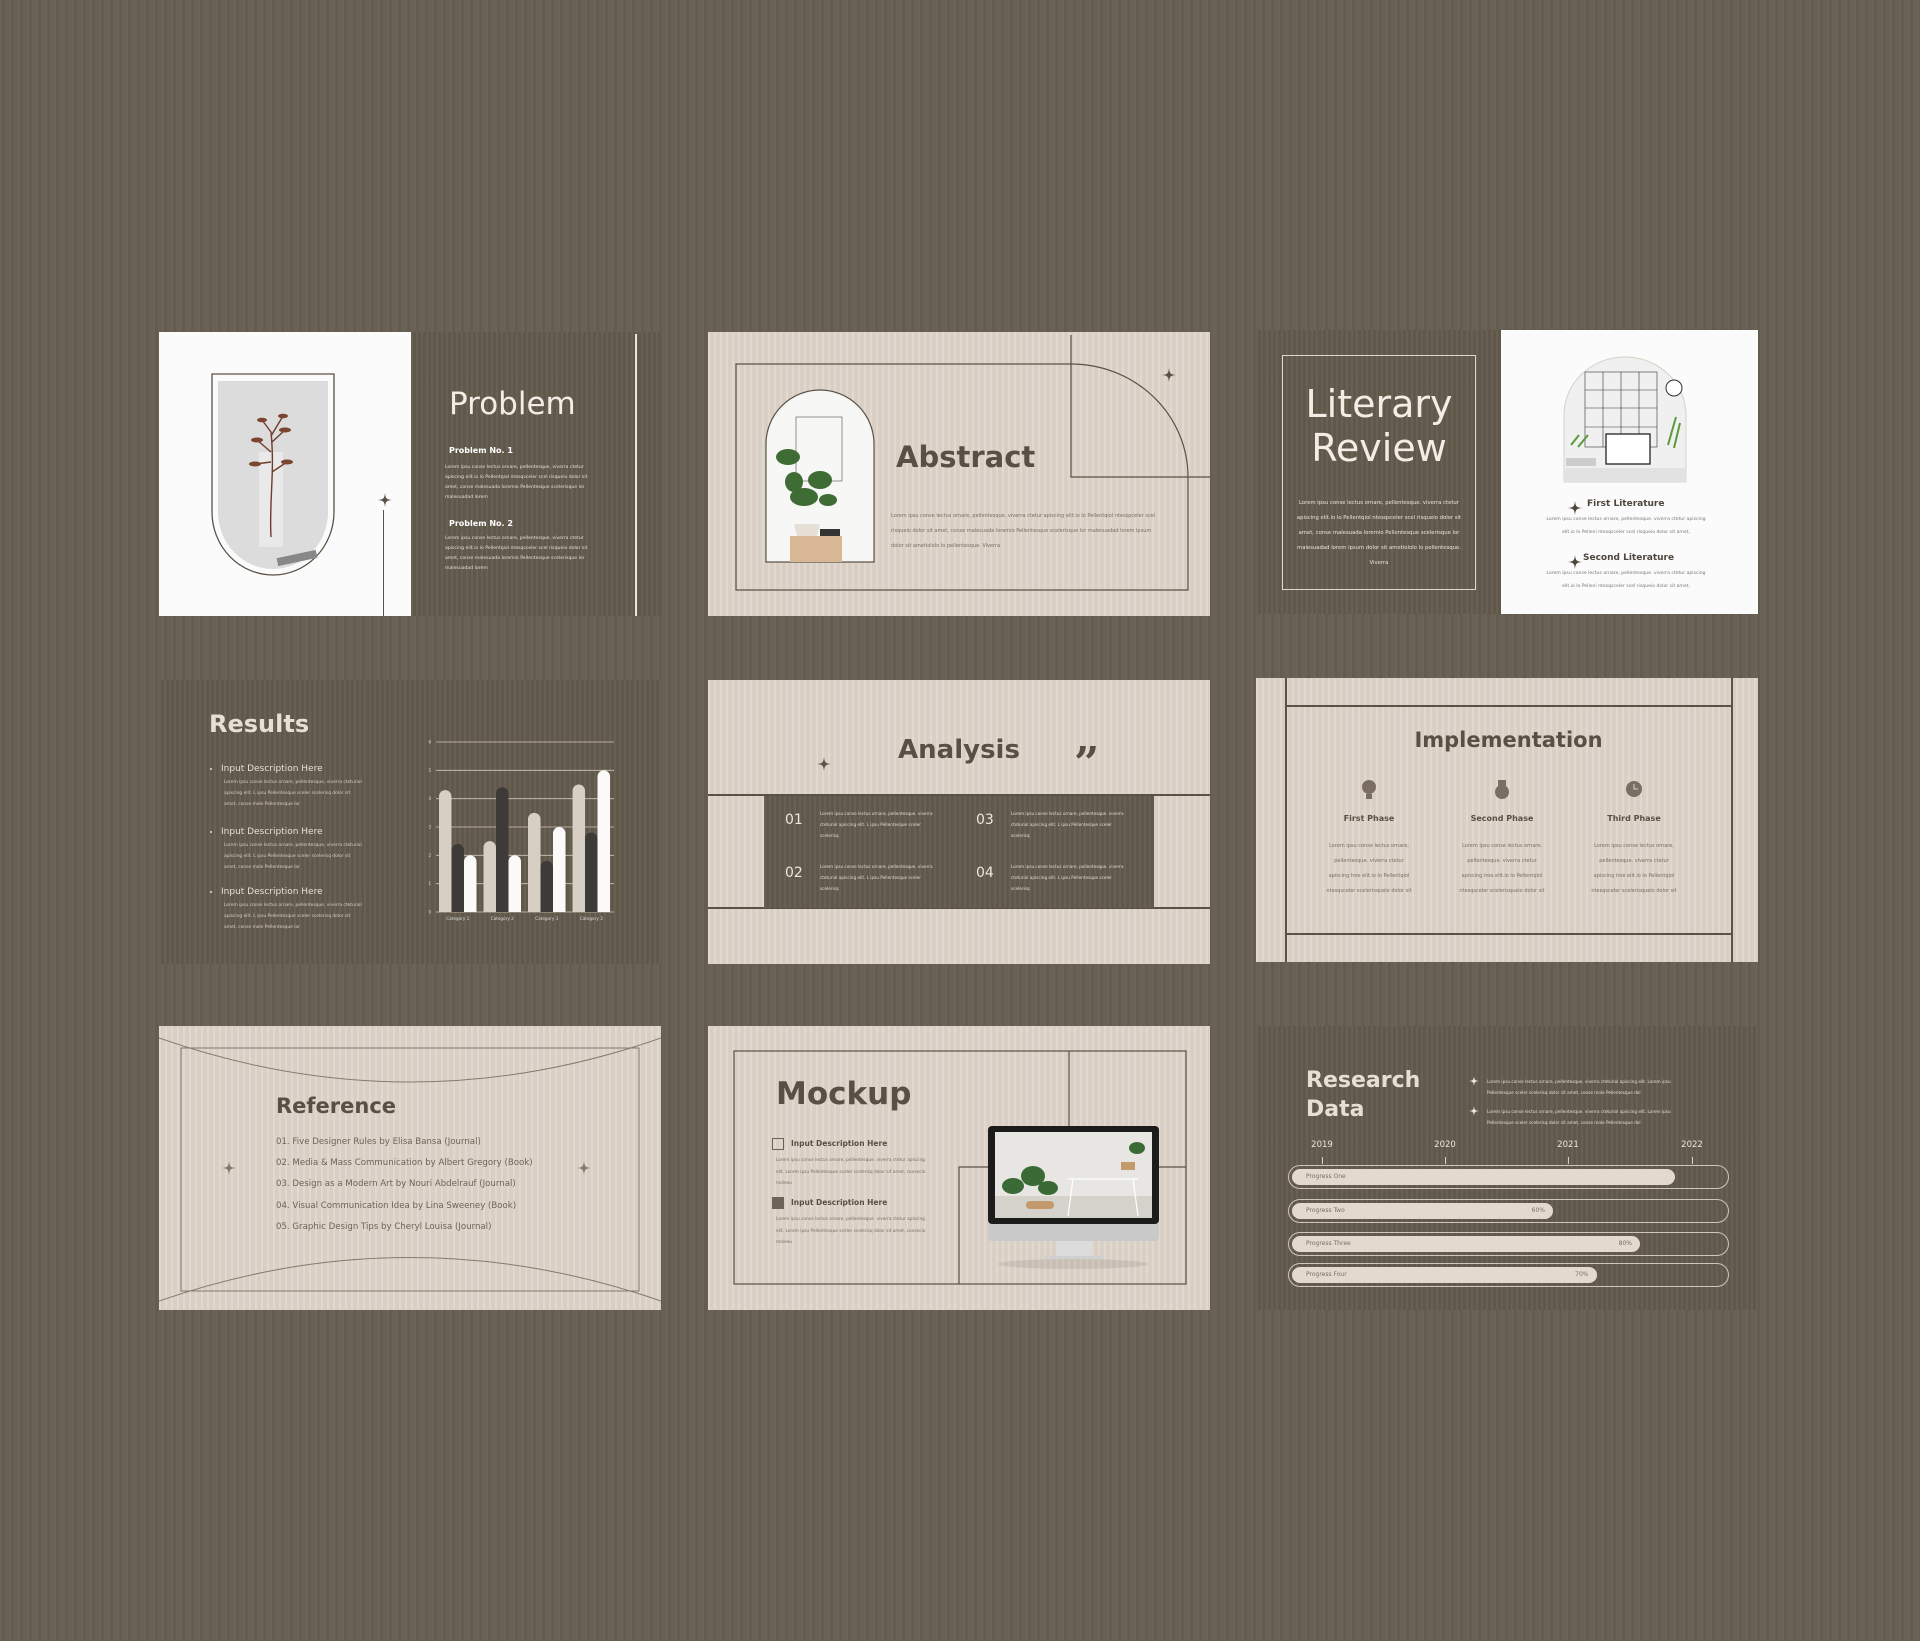  Describe the element at coordinates (429, 827) in the screenshot. I see `y-tick-label: 3` at that location.